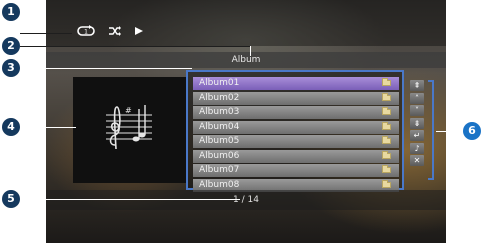 The height and width of the screenshot is (243, 481). Describe the element at coordinates (11, 199) in the screenshot. I see `callout-badge-5: 5` at that location.